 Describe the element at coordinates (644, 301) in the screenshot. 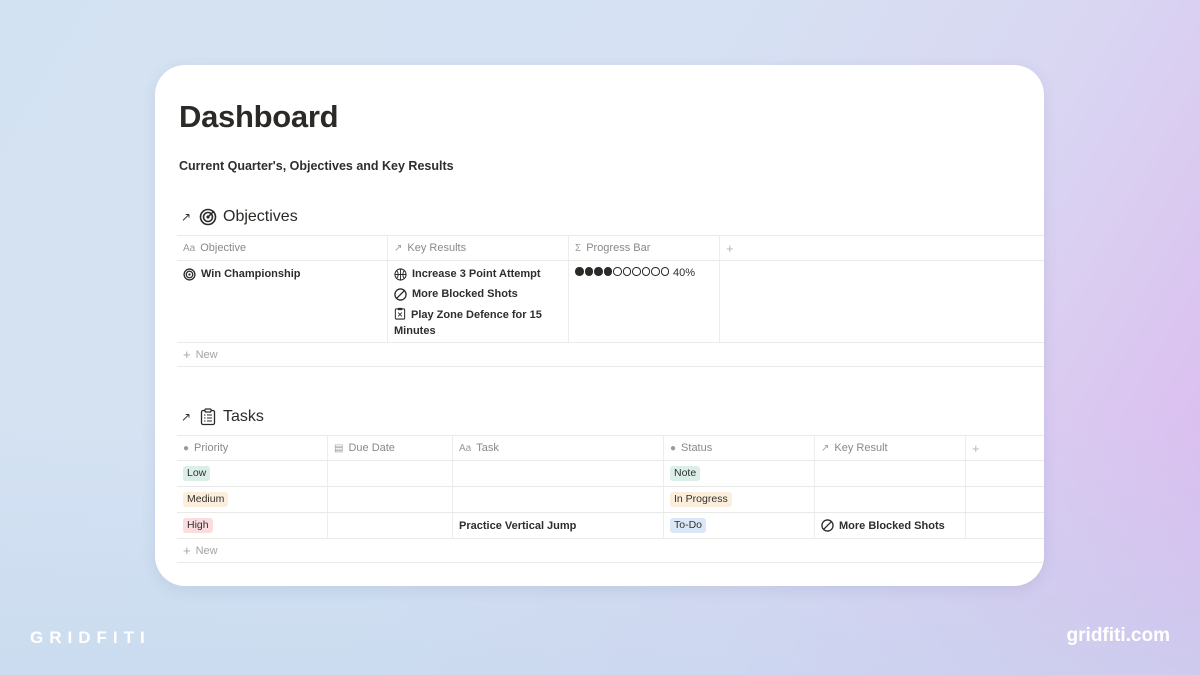

I see `progress-cell: 40%` at that location.